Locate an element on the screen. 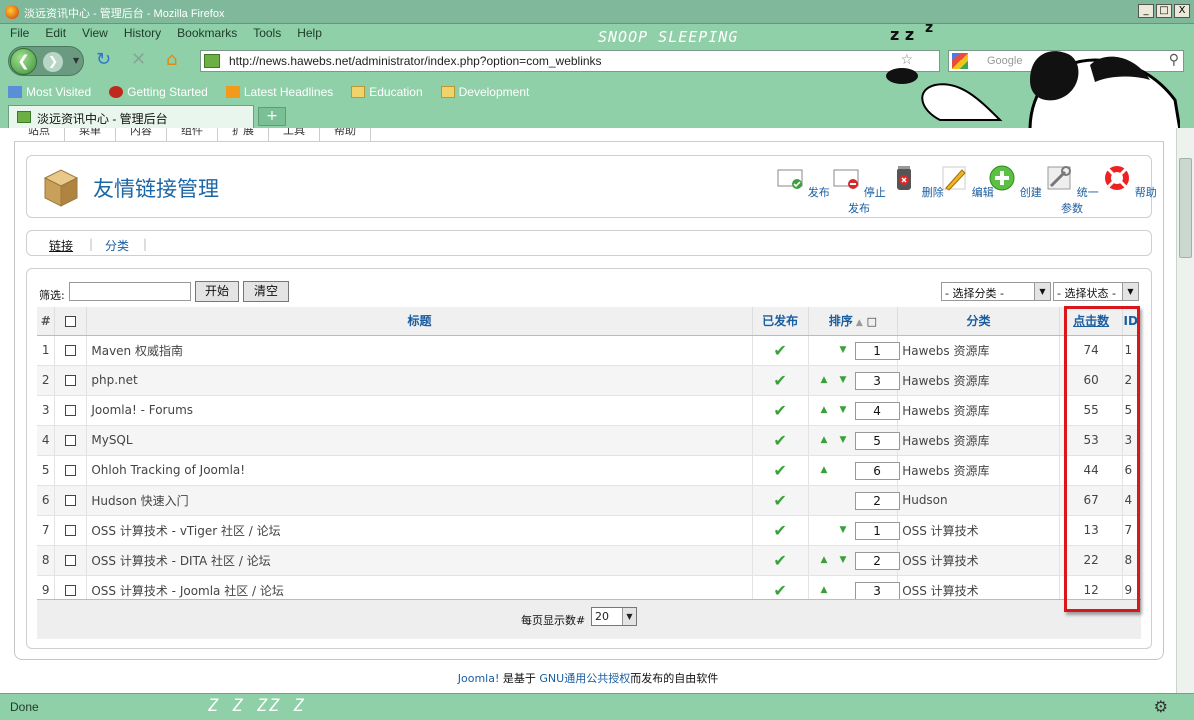  bookmark-star-icon: ☆ is located at coordinates (906, 60).